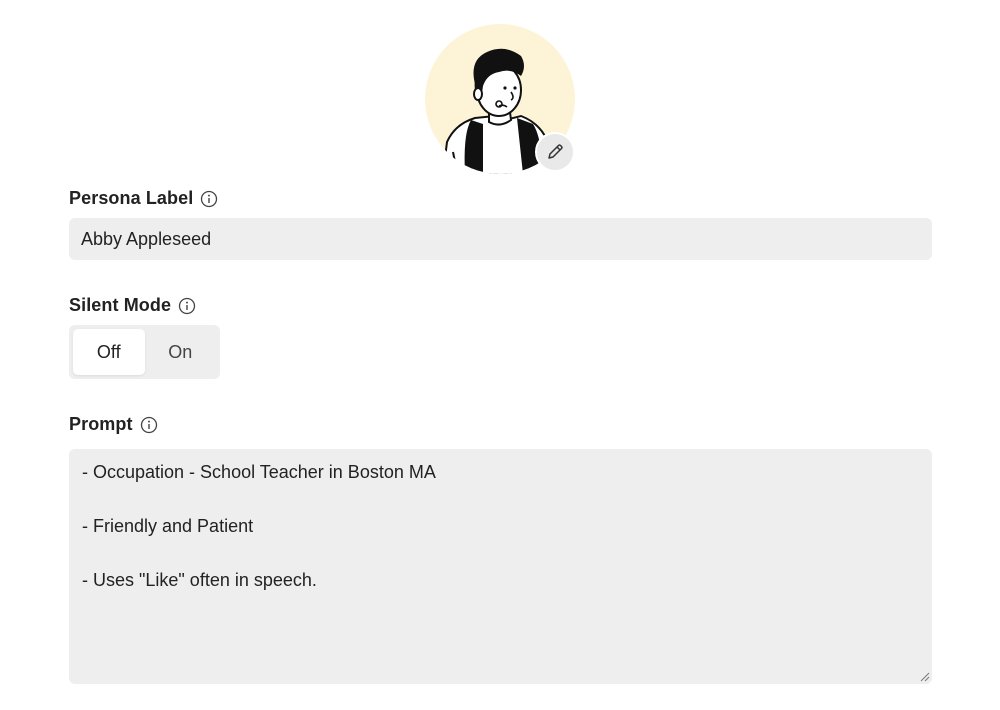 The width and height of the screenshot is (1000, 710). What do you see at coordinates (501, 100) in the screenshot?
I see `avatar-container` at bounding box center [501, 100].